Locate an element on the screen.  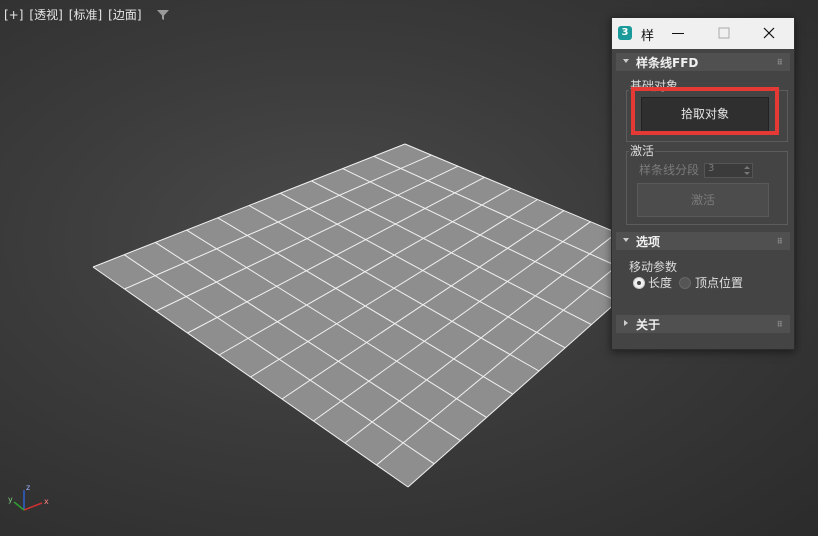
rollout-collapsed-icon is located at coordinates (626, 323).